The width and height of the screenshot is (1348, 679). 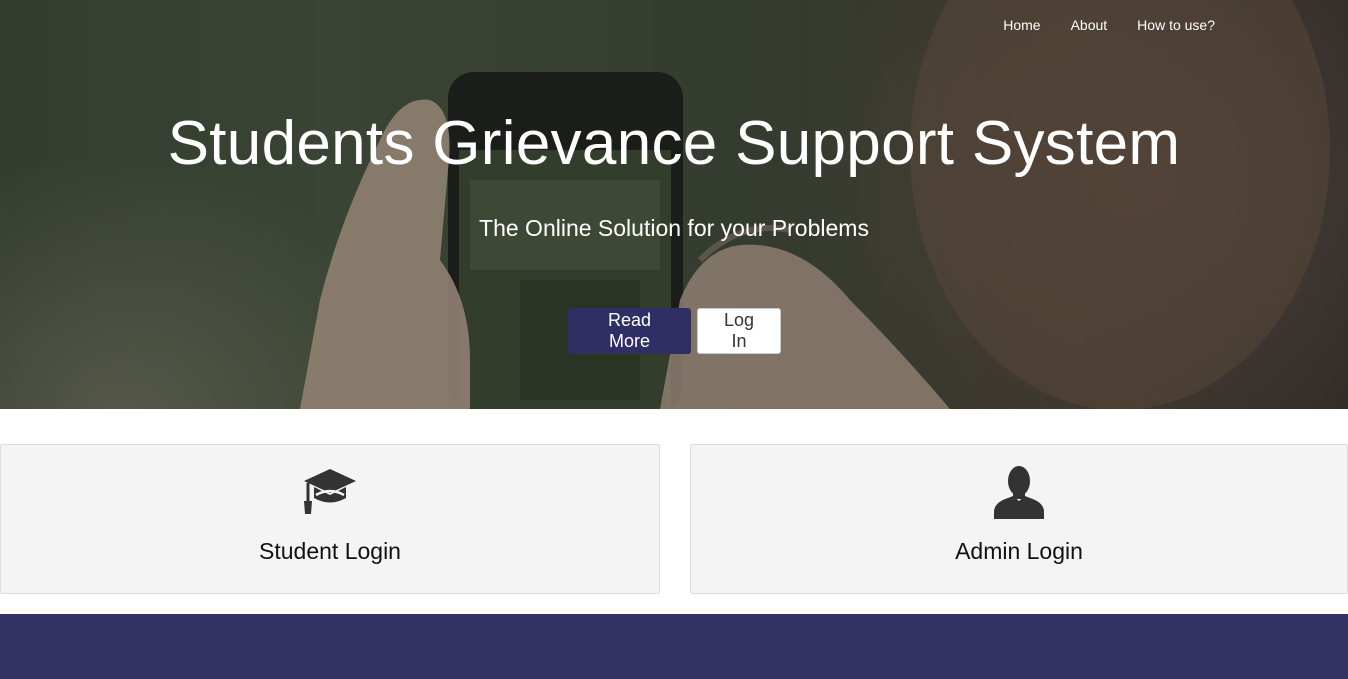 I want to click on user-icon, so click(x=1019, y=492).